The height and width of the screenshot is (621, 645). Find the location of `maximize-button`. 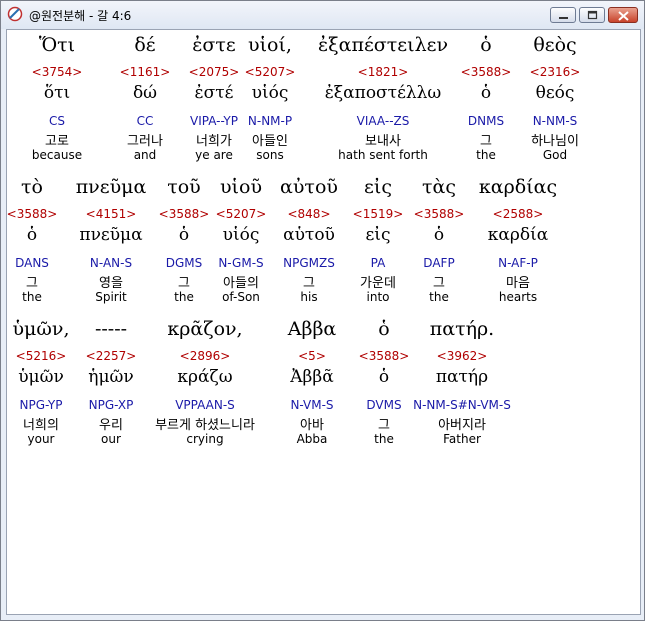

maximize-button is located at coordinates (592, 15).